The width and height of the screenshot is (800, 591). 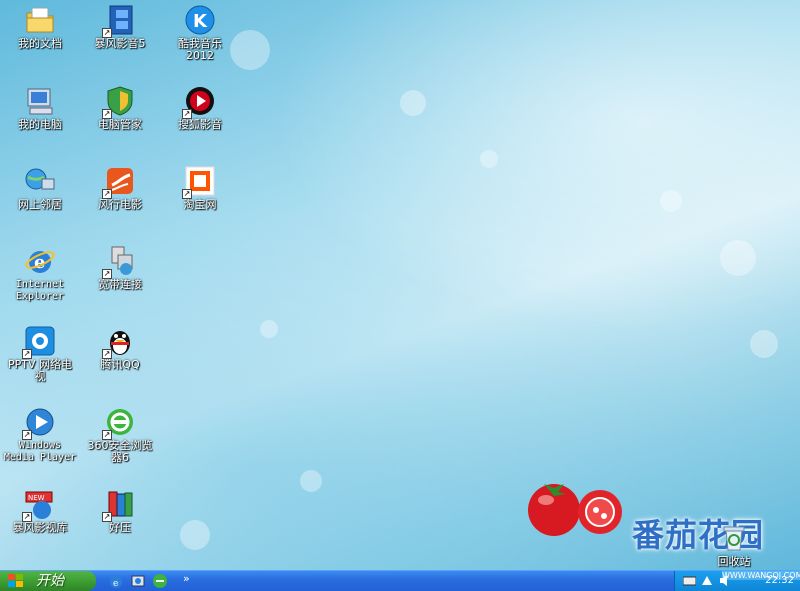 What do you see at coordinates (40, 43) in the screenshot?
I see `icon-label: 我的文档` at bounding box center [40, 43].